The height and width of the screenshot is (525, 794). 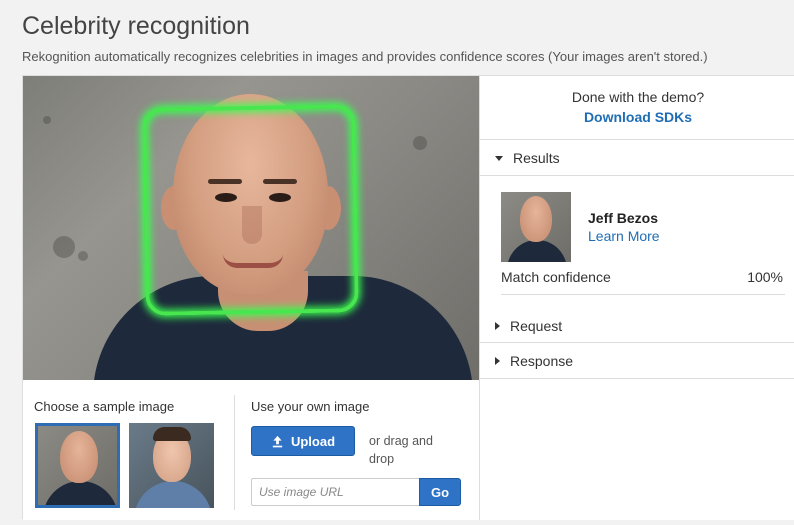 I want to click on response-toggle: Response, so click(x=534, y=361).